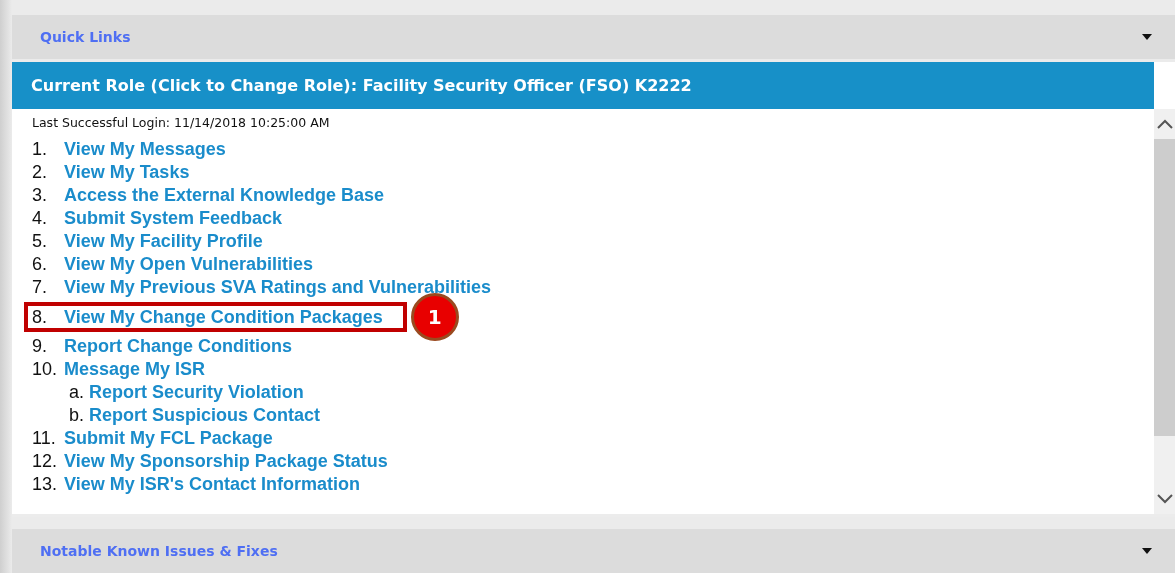 The image size is (1175, 573). Describe the element at coordinates (40, 317) in the screenshot. I see `list-number: 8.` at that location.